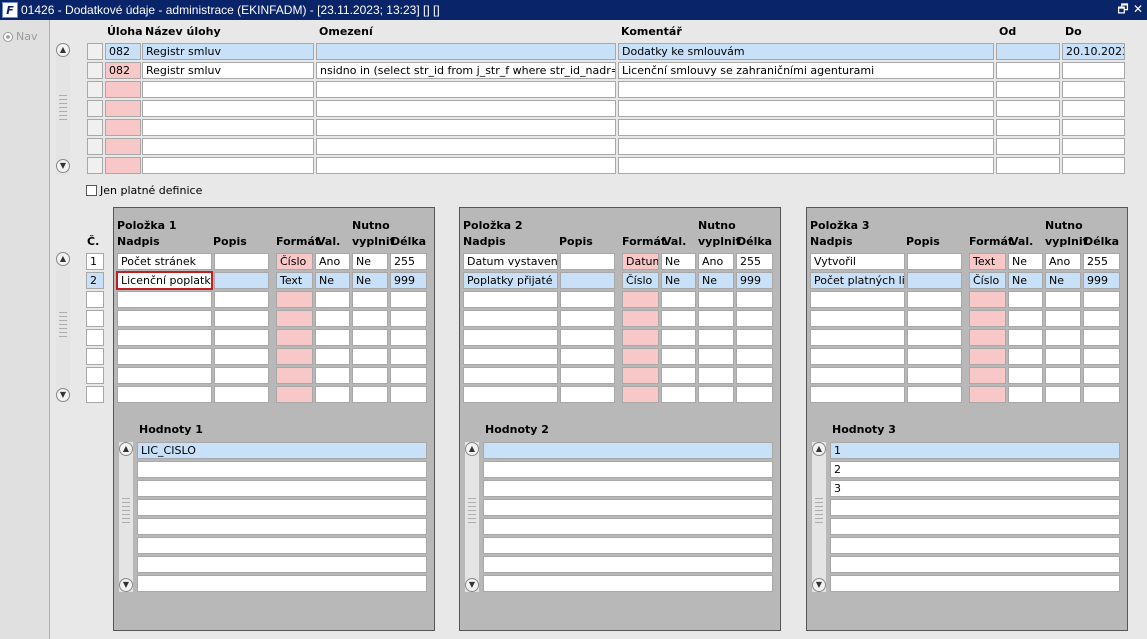  Describe the element at coordinates (63, 109) in the screenshot. I see `top-grid-scrollbar: ▲ ▼` at that location.